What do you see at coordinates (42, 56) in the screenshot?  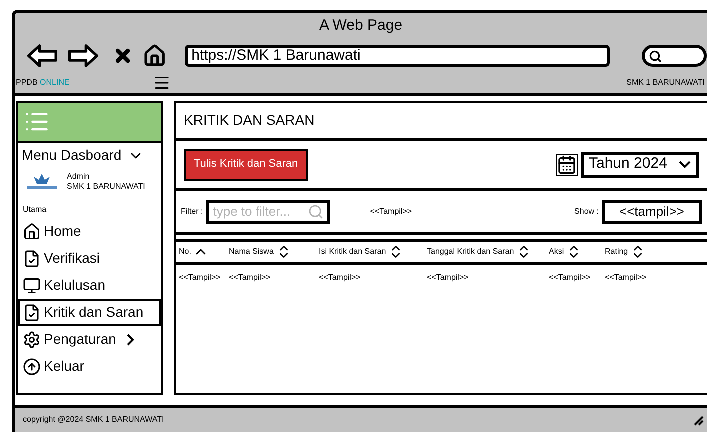 I see `back-icon` at bounding box center [42, 56].